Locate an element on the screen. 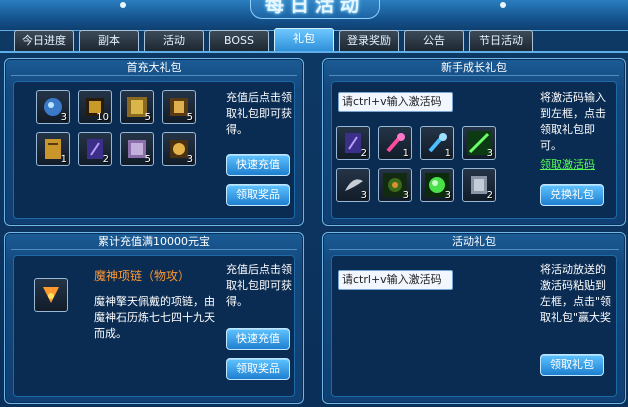  panel-title: 活动礼包 is located at coordinates (474, 241).